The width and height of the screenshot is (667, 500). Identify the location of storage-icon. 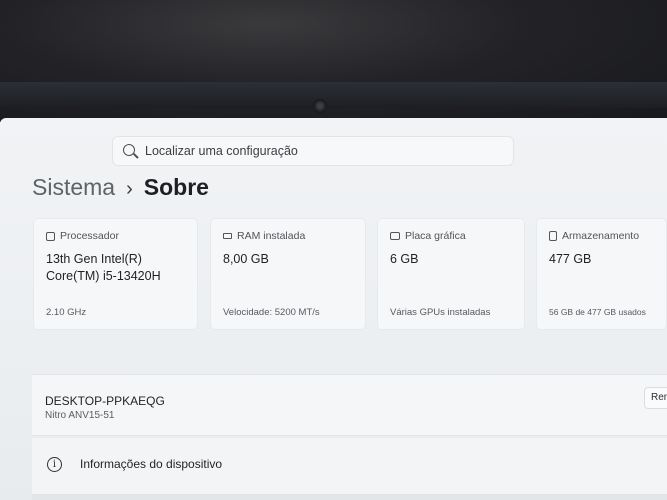
(553, 236).